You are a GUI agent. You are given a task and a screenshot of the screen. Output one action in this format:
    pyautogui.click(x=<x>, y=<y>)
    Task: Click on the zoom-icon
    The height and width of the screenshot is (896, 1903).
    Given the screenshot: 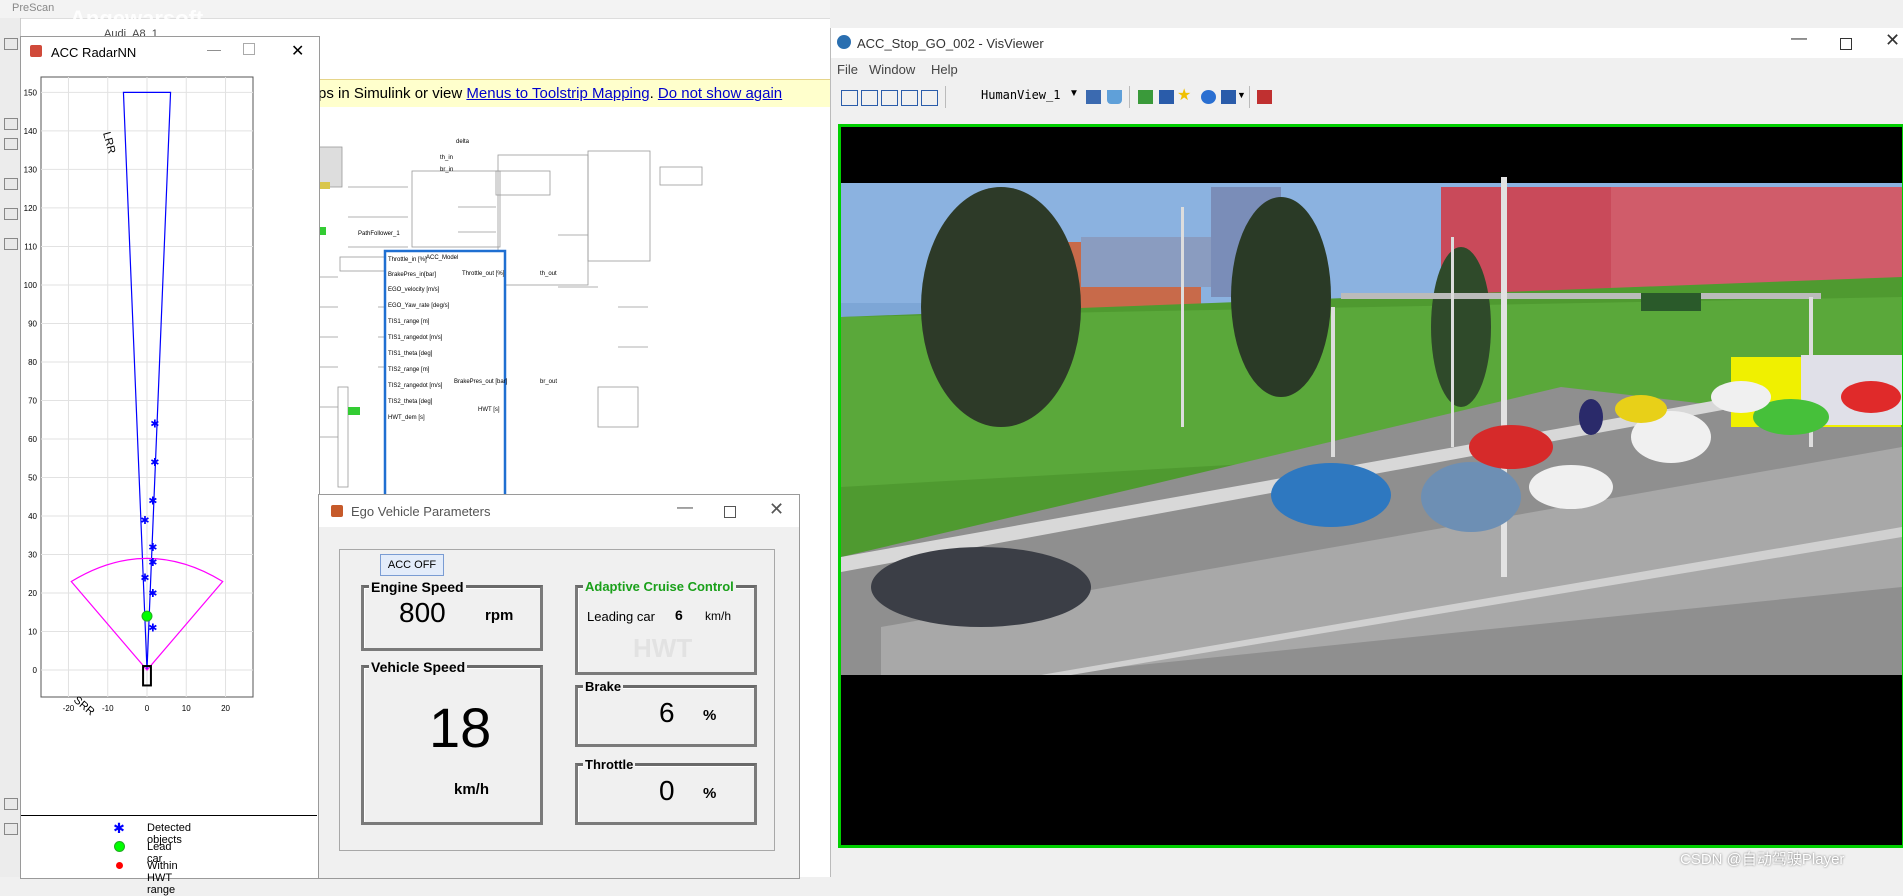 What is the action you would take?
    pyautogui.click(x=11, y=124)
    